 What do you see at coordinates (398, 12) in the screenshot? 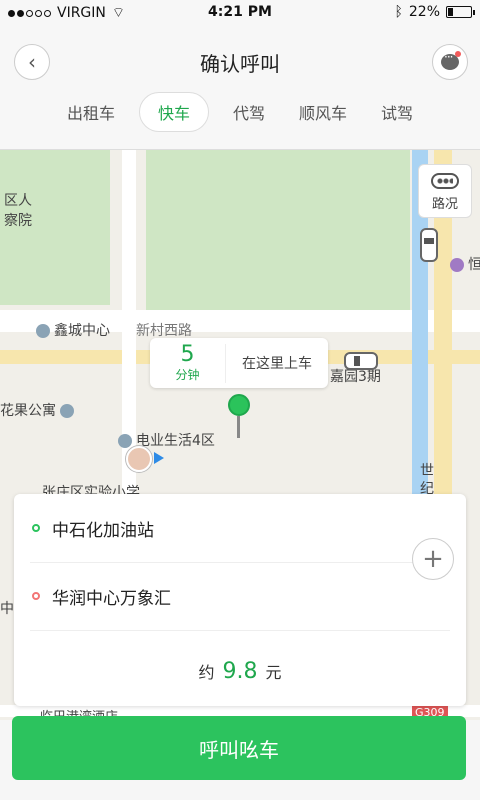
I see `bluetooth-icon: ᛒ` at bounding box center [398, 12].